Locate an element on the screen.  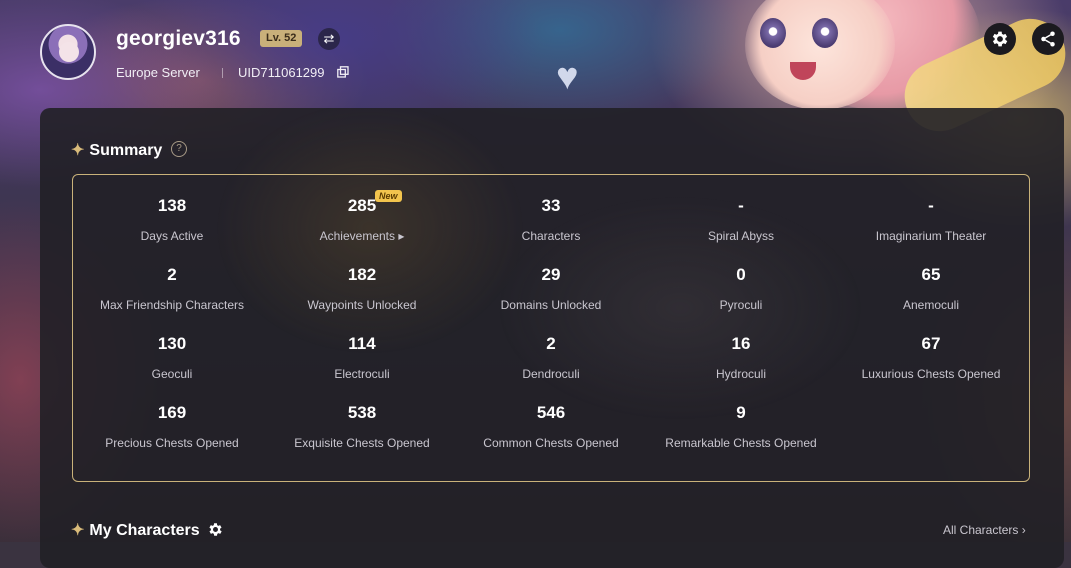
level-badge: Lv. 52 is located at coordinates (281, 38).